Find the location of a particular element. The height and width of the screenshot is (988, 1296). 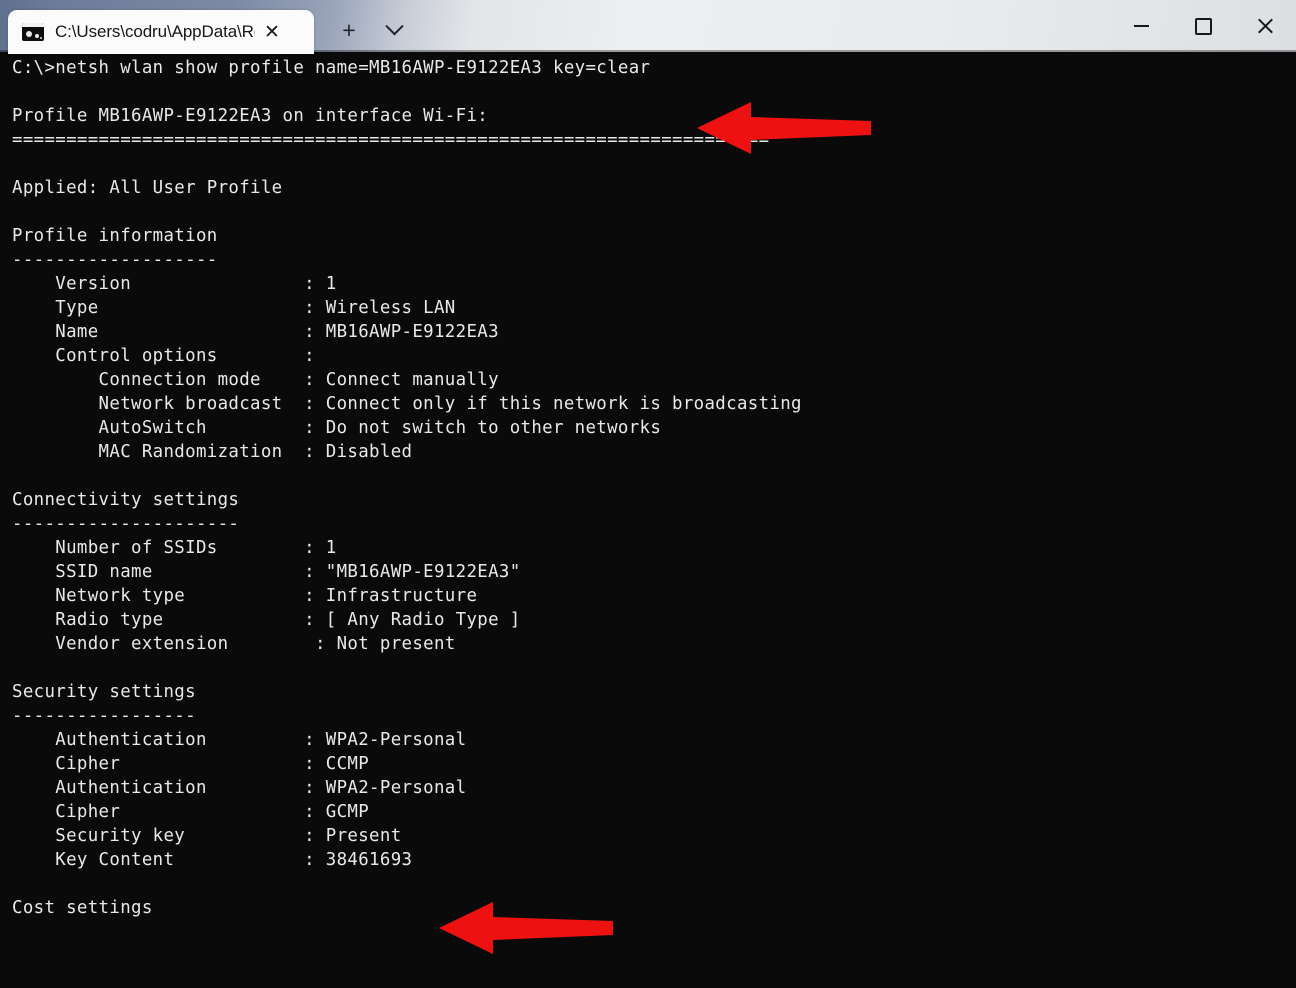

terminal-tab: C:\Users\codru\AppData\Roa ✕ is located at coordinates (161, 32).